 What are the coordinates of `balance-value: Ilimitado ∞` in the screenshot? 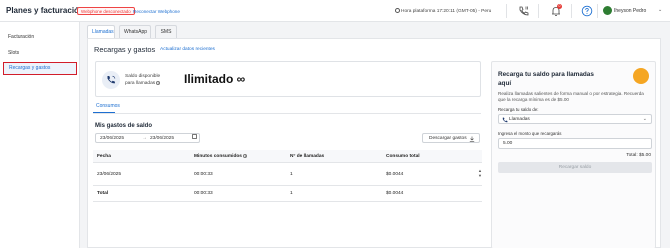 It's located at (215, 79).